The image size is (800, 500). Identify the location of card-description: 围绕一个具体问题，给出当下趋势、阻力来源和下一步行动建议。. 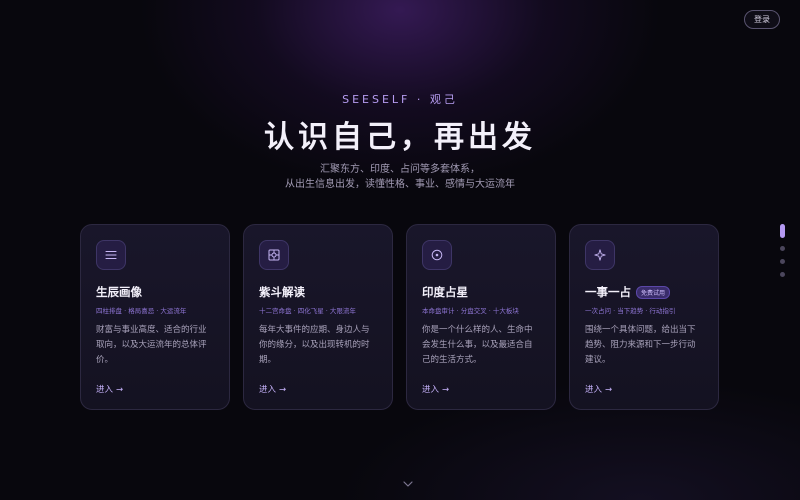
(640, 345).